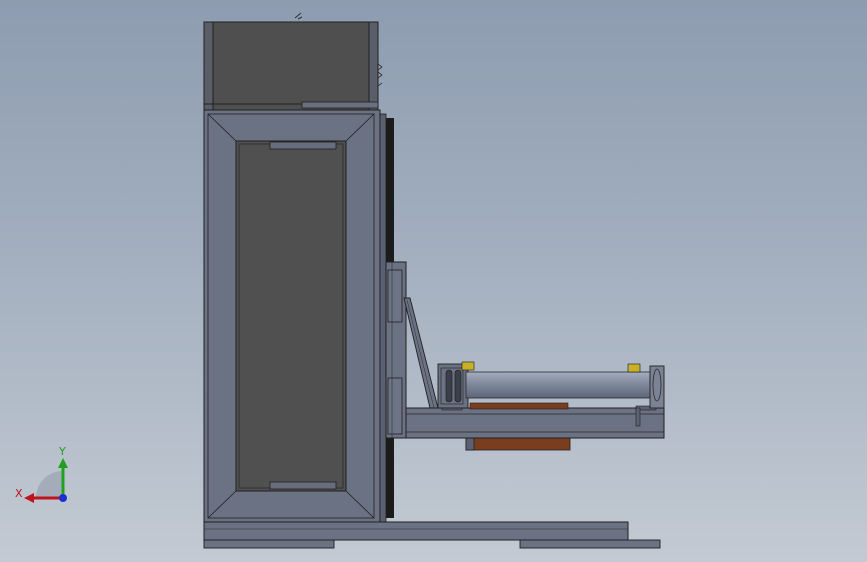 The width and height of the screenshot is (867, 562). What do you see at coordinates (49, 484) in the screenshot?
I see `triad-plane-icon` at bounding box center [49, 484].